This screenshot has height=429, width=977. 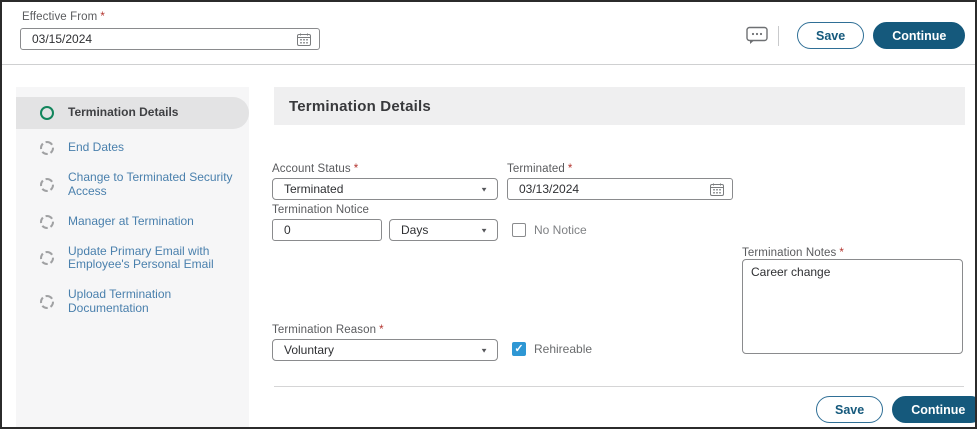 I want to click on step-change-terminated-security-access: Change to Terminated Security Access, so click(x=132, y=185).